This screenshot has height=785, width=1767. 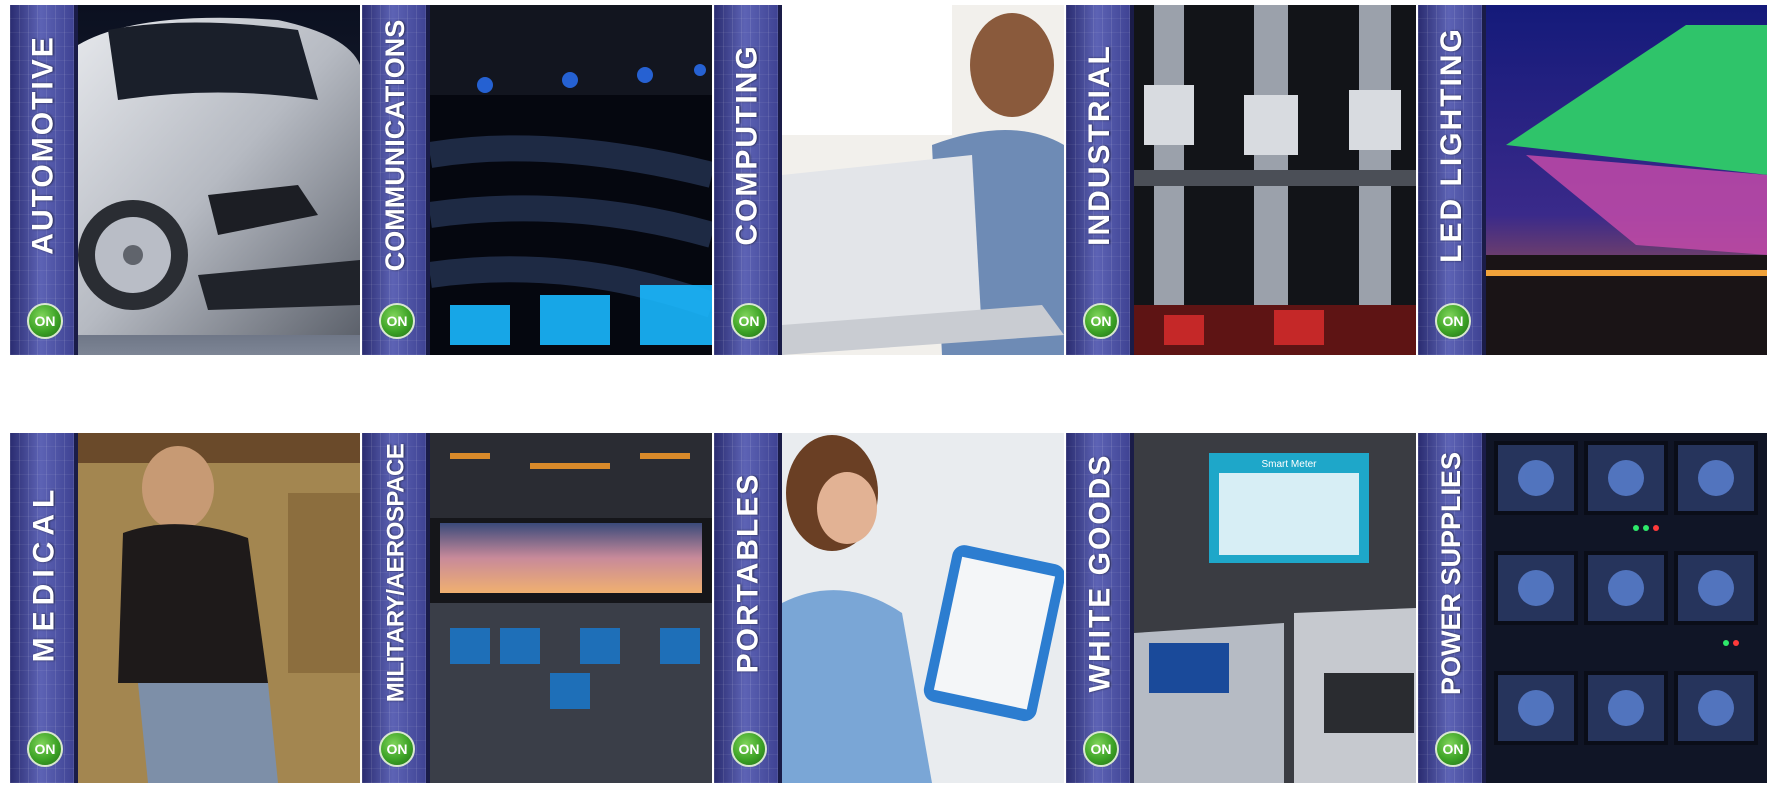 I want to click on network-cables-photo, so click(x=571, y=180).